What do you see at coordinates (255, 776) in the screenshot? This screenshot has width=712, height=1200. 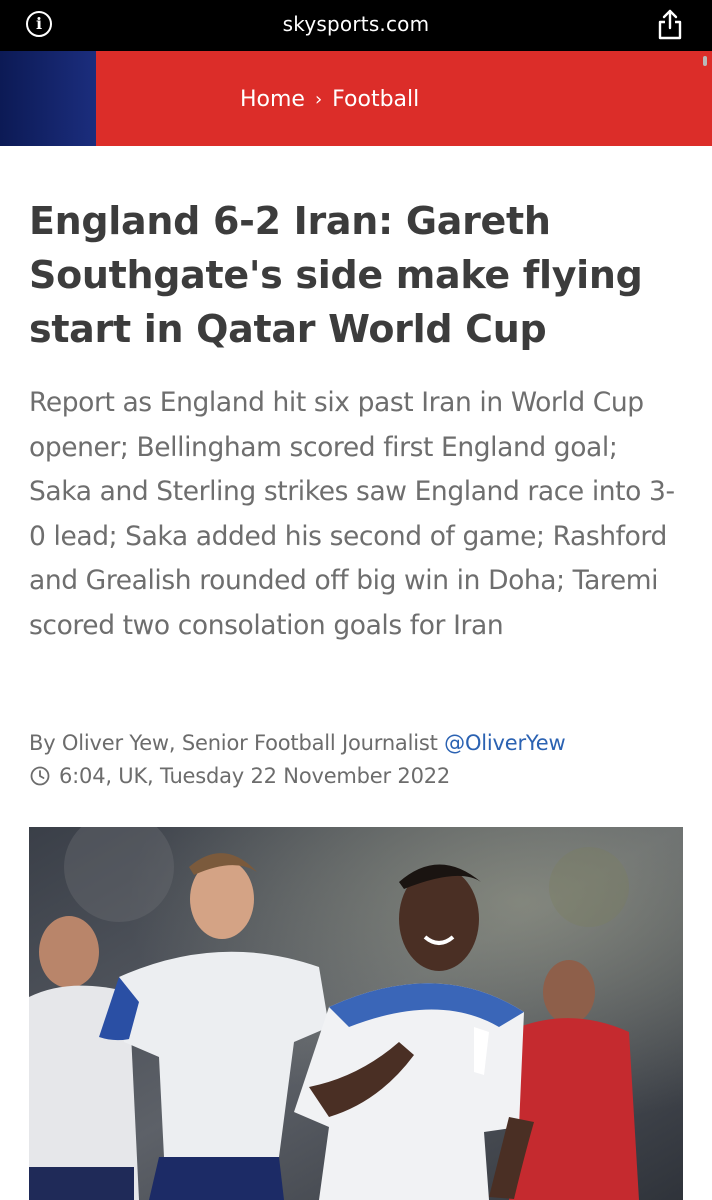 I see `publish-date-text: 6:04, UK, Tuesday 22 November 2022` at bounding box center [255, 776].